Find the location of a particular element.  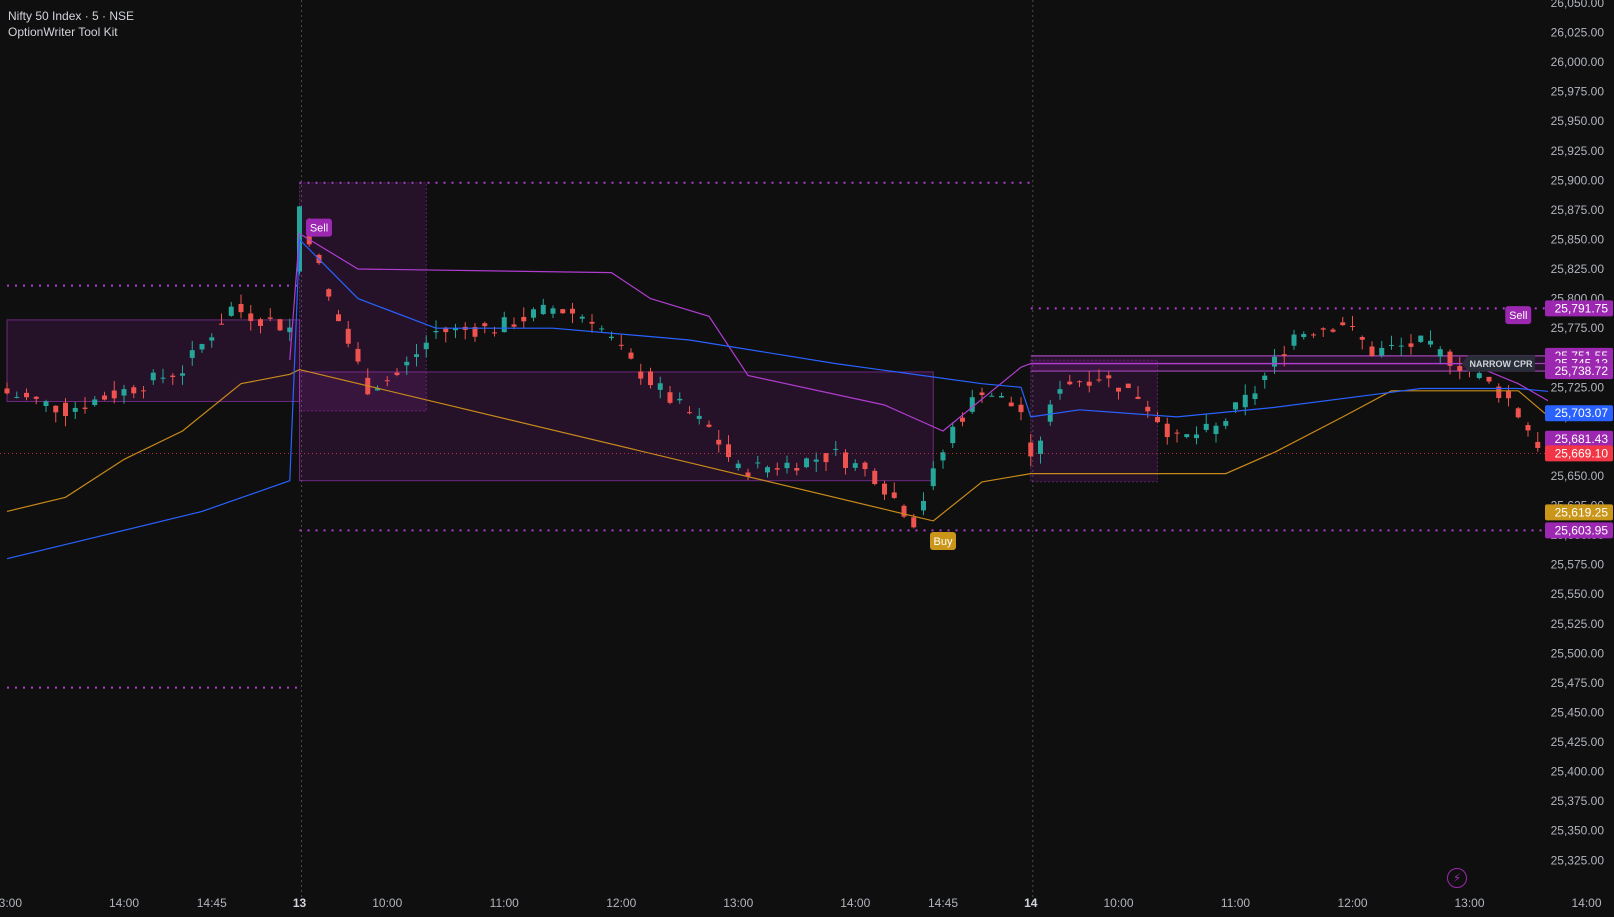

price-tag: 25,738.72 is located at coordinates (1579, 371).